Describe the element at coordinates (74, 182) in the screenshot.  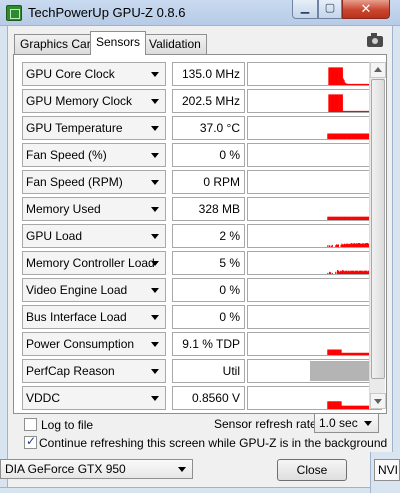
I see `sensor-name-label: Fan Speed (RPM)` at that location.